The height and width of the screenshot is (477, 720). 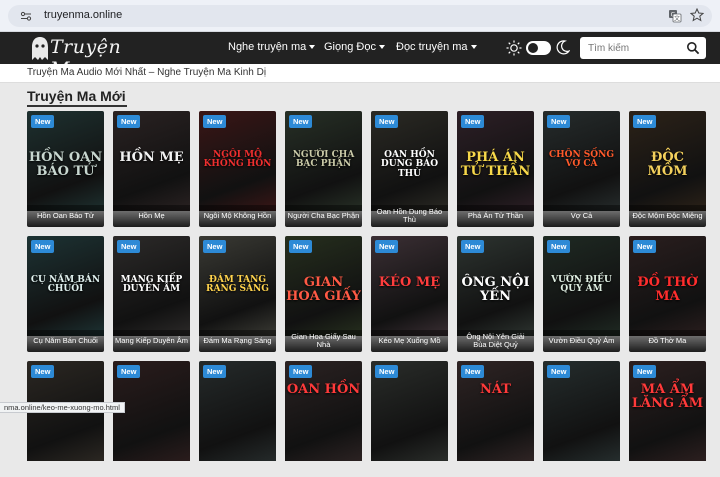 I want to click on toggle-knob, so click(x=533, y=48).